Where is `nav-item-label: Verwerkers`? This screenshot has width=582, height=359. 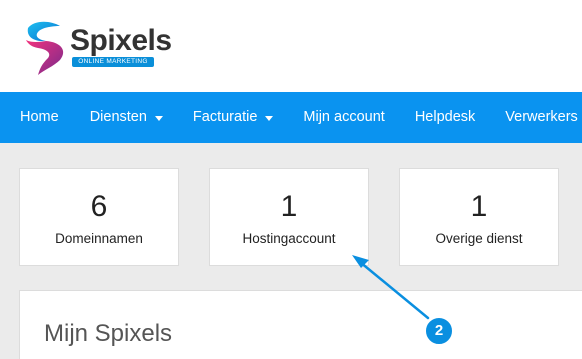 nav-item-label: Verwerkers is located at coordinates (541, 117).